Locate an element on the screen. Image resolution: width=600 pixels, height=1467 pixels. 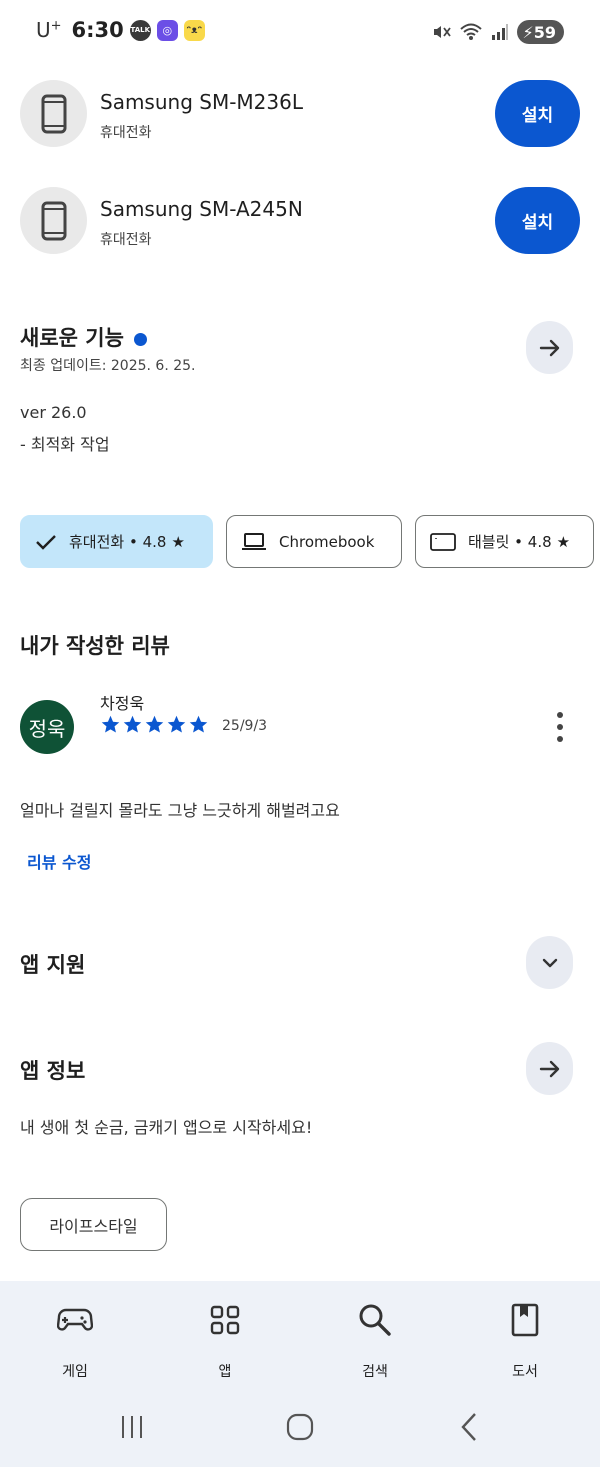
charging-icon: ⚡ is located at coordinates (528, 32).